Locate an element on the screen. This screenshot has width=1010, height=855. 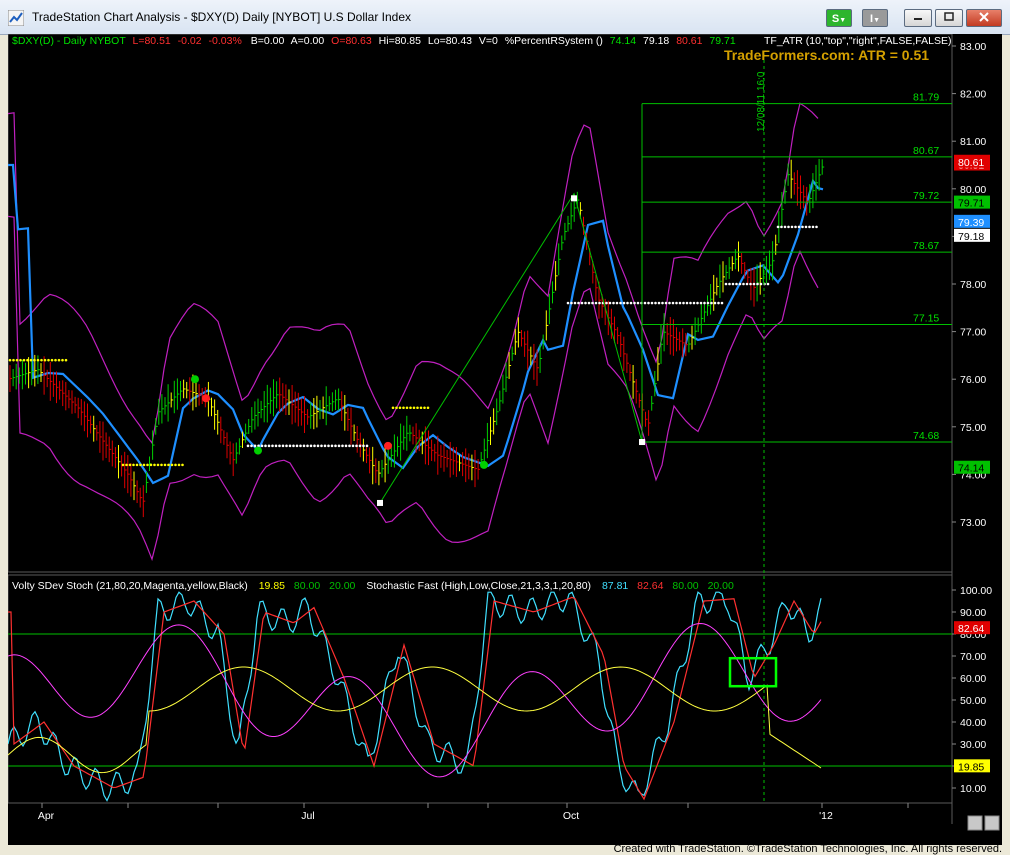
minimize-icon is located at coordinates (918, 19).